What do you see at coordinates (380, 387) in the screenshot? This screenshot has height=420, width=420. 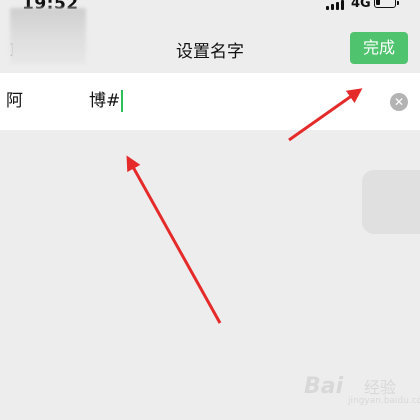 I see `watermark-brand-cn: 经验` at bounding box center [380, 387].